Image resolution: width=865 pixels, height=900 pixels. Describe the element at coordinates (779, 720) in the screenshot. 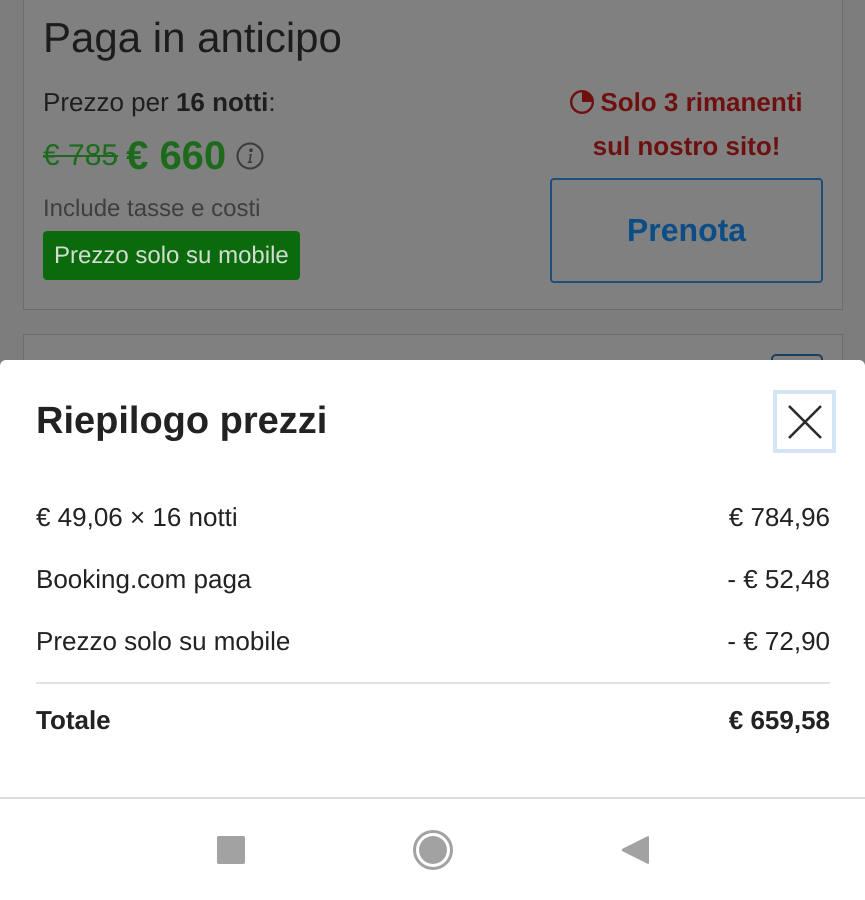

I see `total-amount: € 659,58` at that location.